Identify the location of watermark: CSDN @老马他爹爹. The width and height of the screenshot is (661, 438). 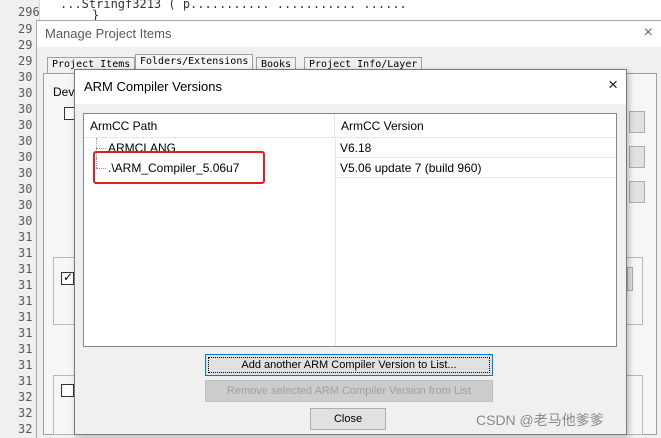
(540, 420).